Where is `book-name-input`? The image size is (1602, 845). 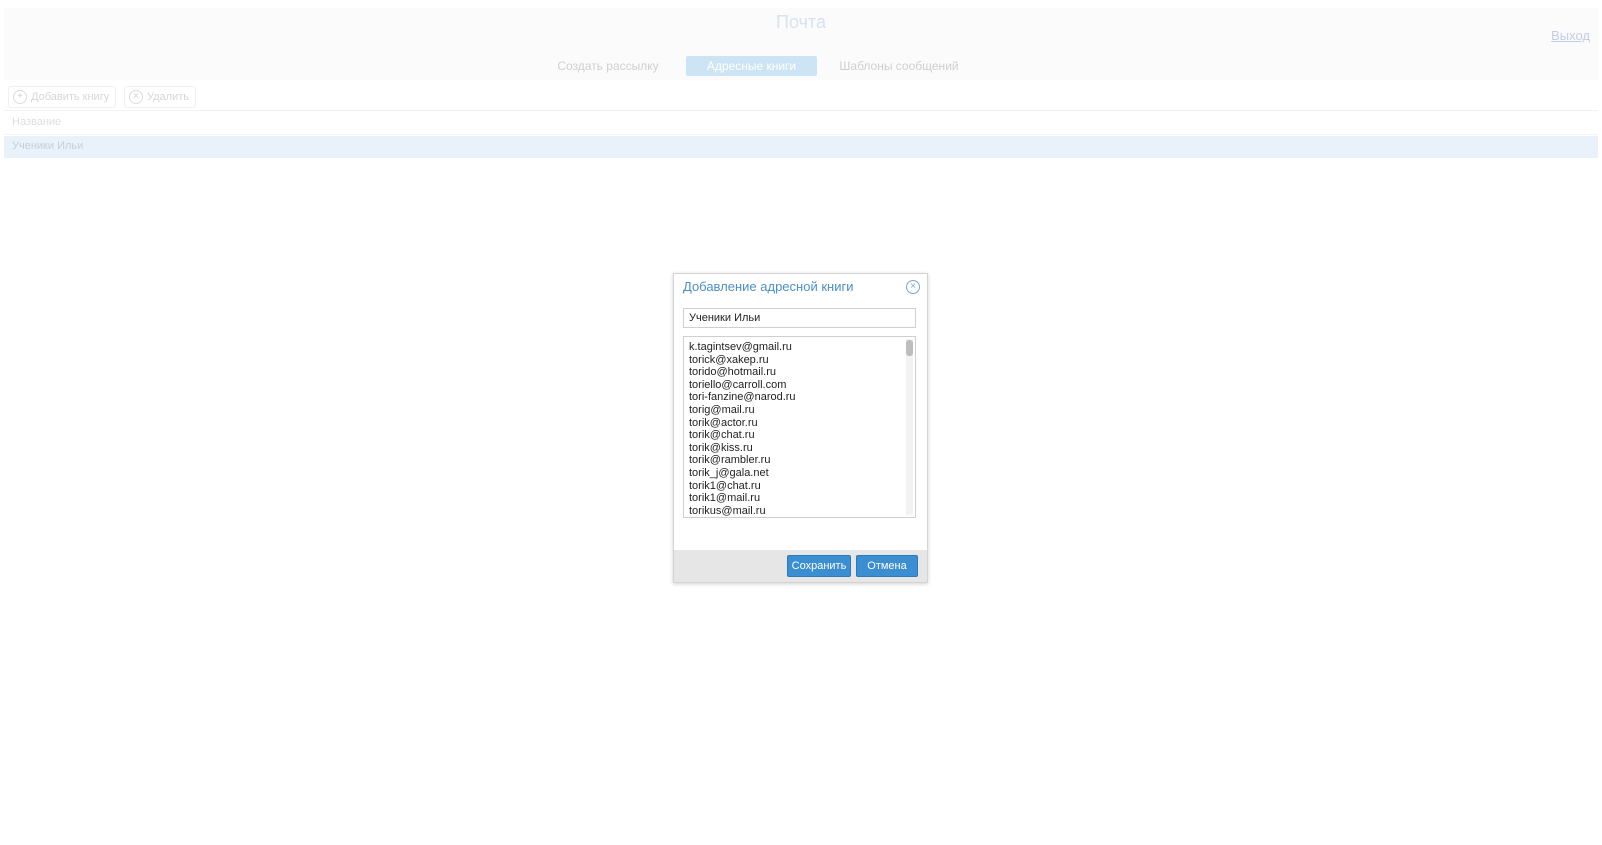
book-name-input is located at coordinates (799, 318).